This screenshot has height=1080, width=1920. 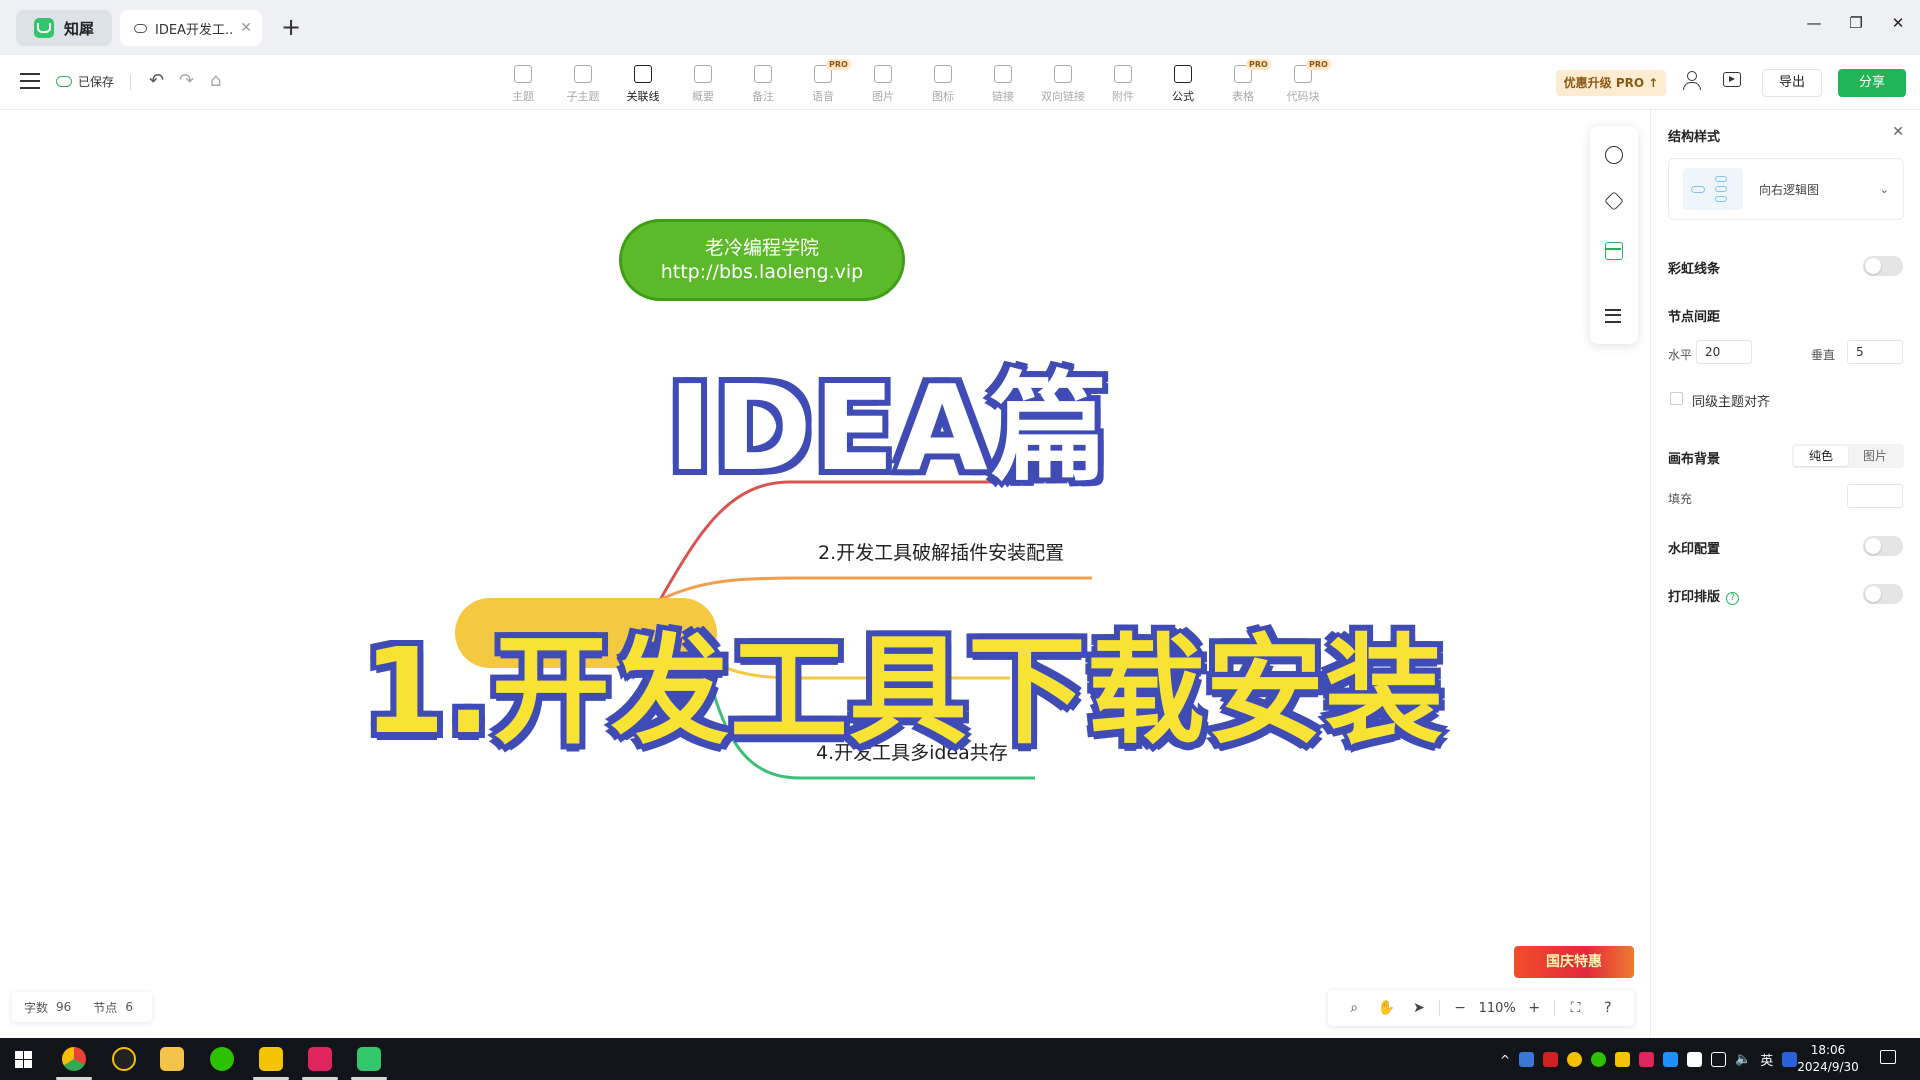 What do you see at coordinates (64, 28) in the screenshot?
I see `app-home-tab: 知犀` at bounding box center [64, 28].